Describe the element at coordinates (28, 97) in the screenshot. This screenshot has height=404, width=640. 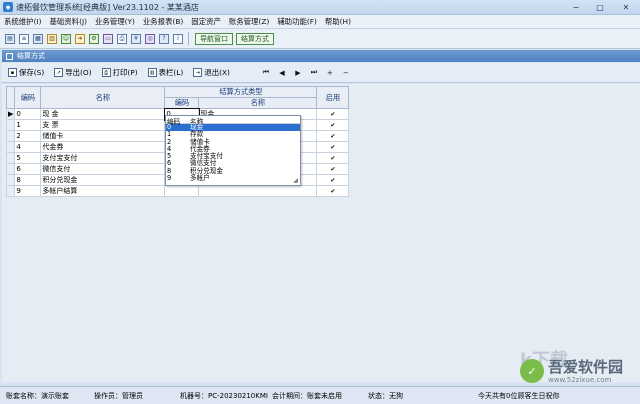
I see `code-column-header: 编码` at that location.